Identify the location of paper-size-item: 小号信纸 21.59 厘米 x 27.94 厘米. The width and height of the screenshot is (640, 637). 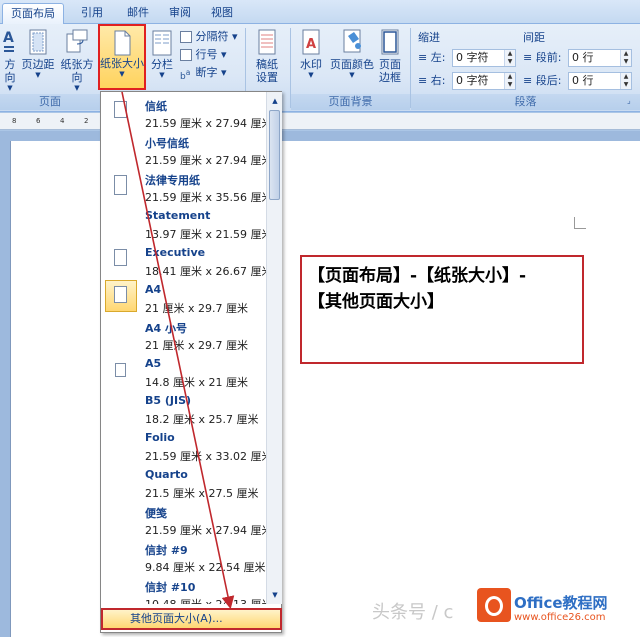
(183, 150).